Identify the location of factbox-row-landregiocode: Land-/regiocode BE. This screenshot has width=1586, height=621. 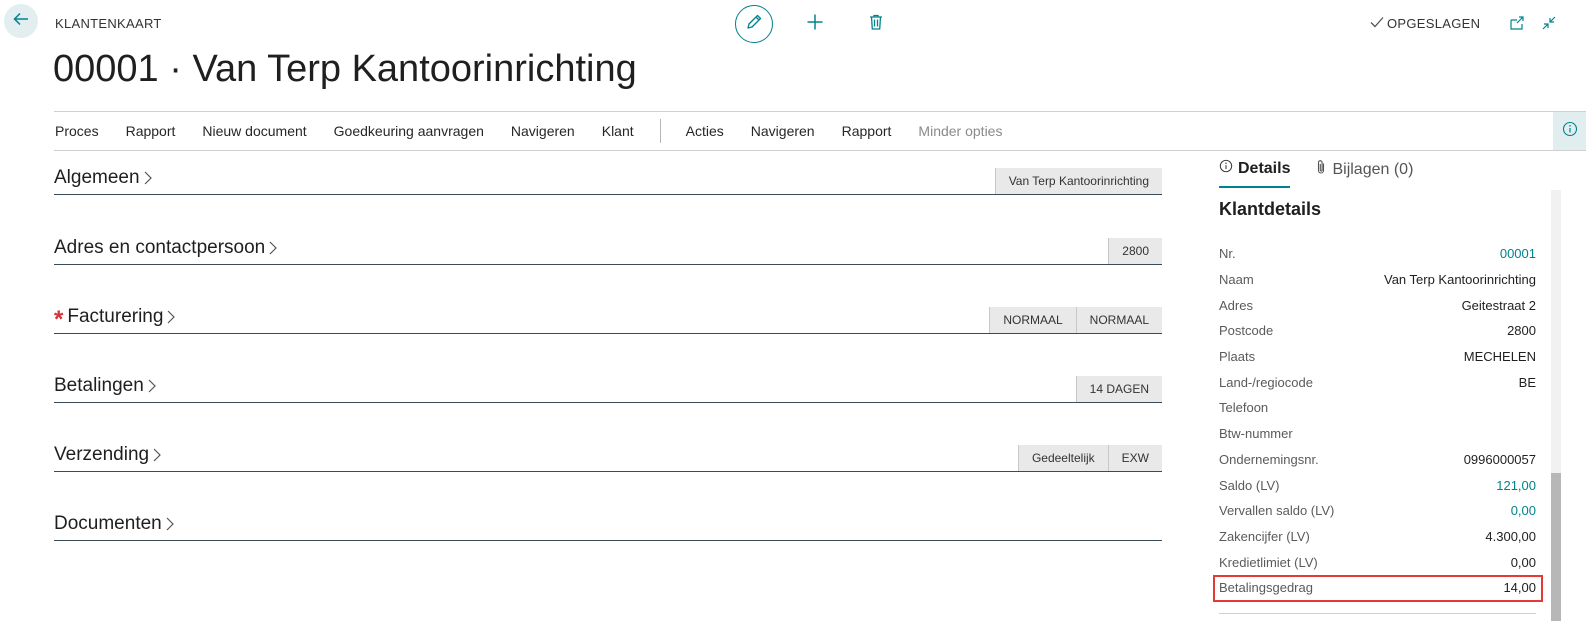
(1377, 382).